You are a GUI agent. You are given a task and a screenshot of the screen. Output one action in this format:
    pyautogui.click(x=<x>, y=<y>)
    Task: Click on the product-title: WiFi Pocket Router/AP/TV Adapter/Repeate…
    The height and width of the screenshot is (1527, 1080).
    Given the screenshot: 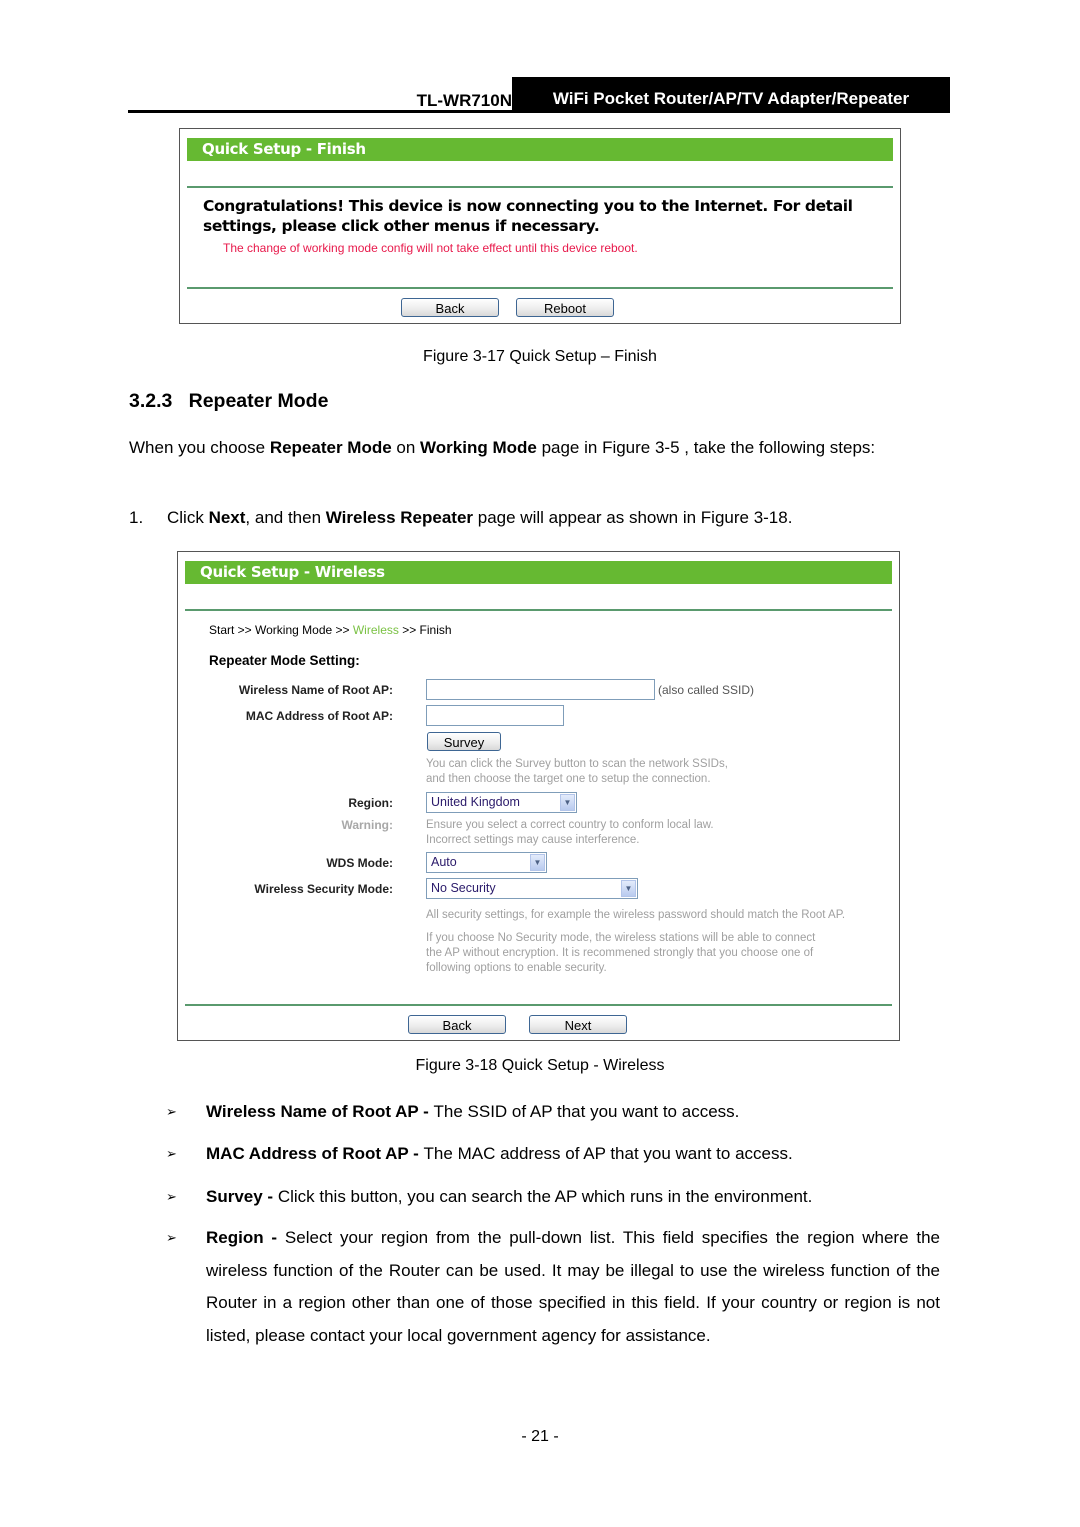 What is the action you would take?
    pyautogui.click(x=731, y=94)
    